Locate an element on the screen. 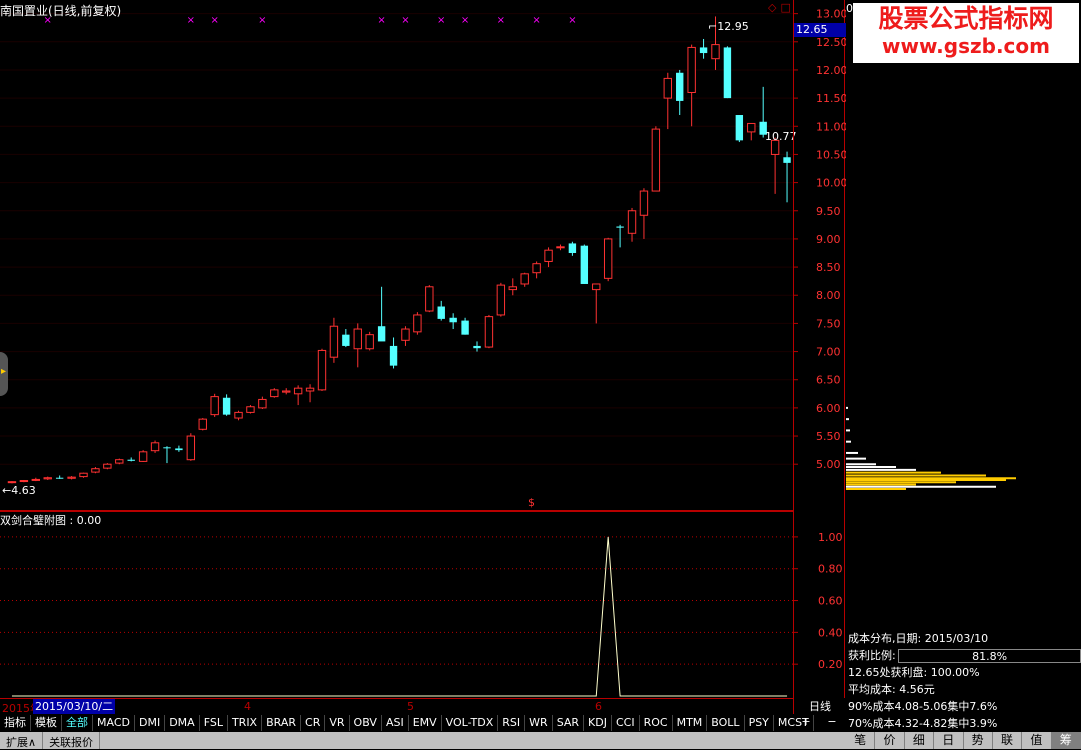 This screenshot has height=750, width=1081. indicator-axis-label-0: 1.00 is located at coordinates (830, 537).